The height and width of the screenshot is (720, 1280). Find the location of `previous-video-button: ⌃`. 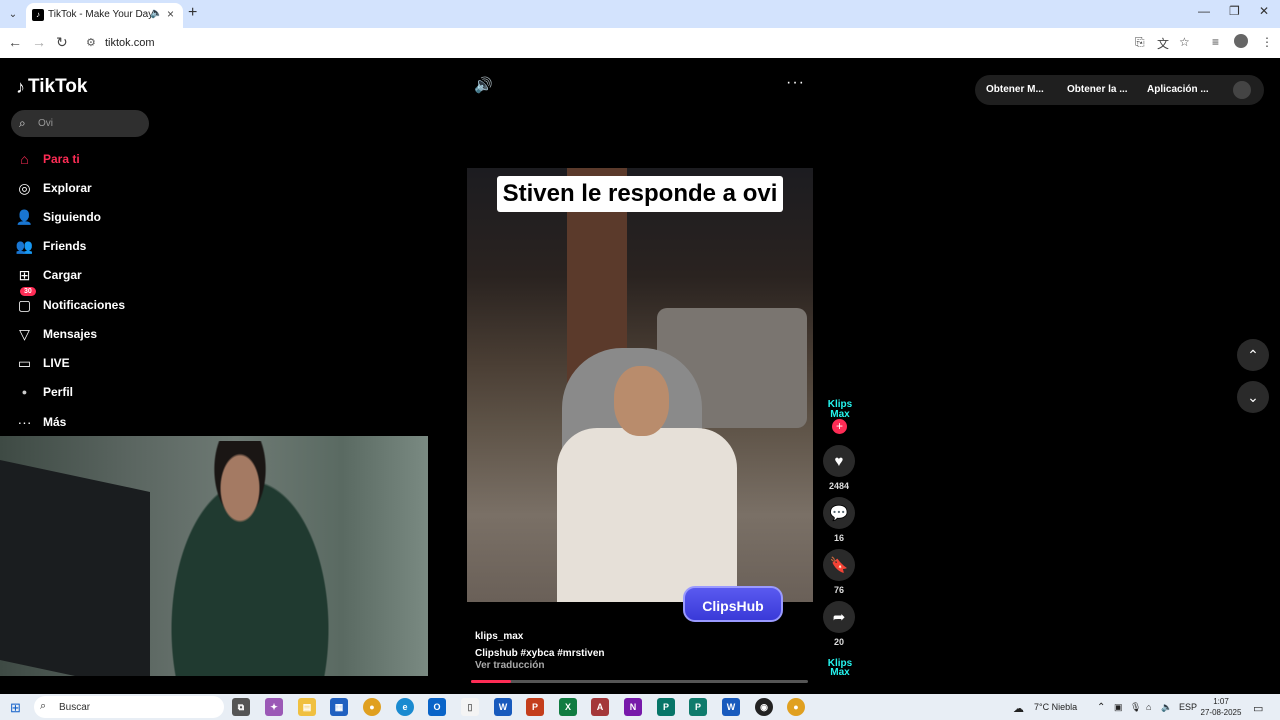

previous-video-button: ⌃ is located at coordinates (1253, 355).